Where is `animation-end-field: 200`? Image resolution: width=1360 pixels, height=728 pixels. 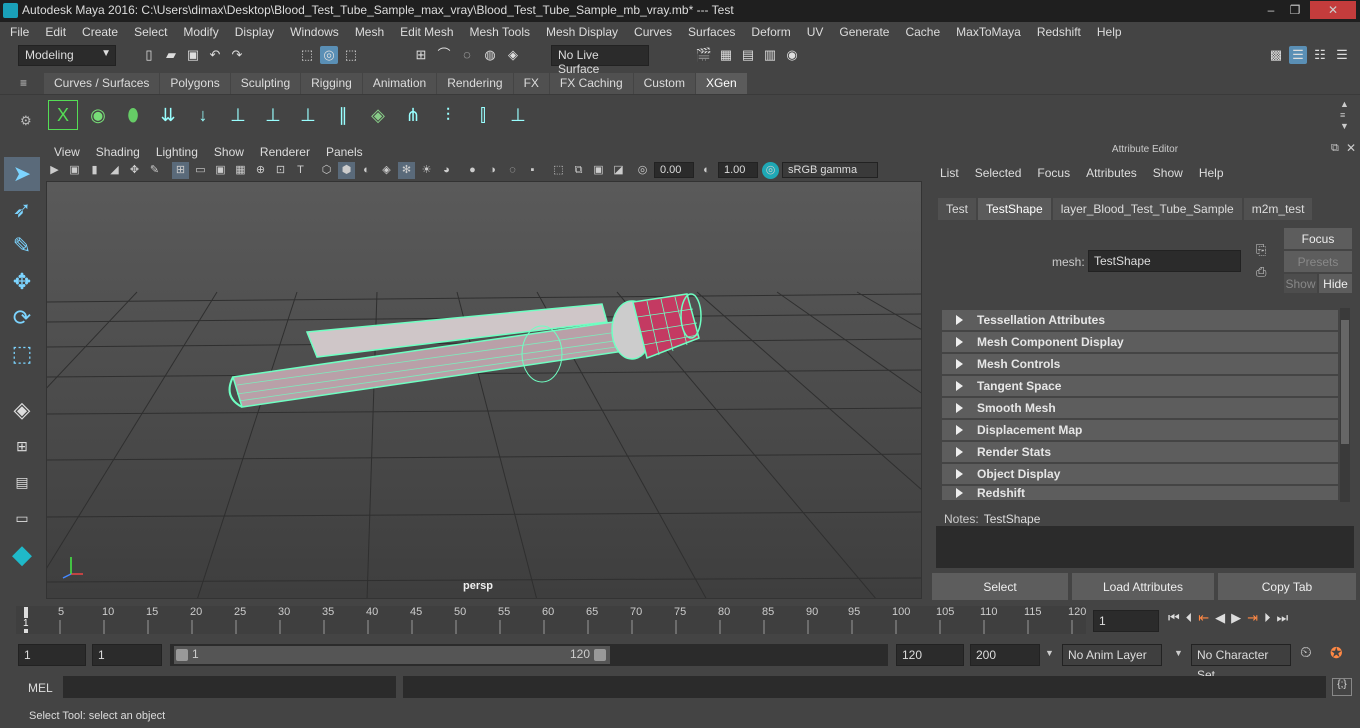 animation-end-field: 200 is located at coordinates (1005, 655).